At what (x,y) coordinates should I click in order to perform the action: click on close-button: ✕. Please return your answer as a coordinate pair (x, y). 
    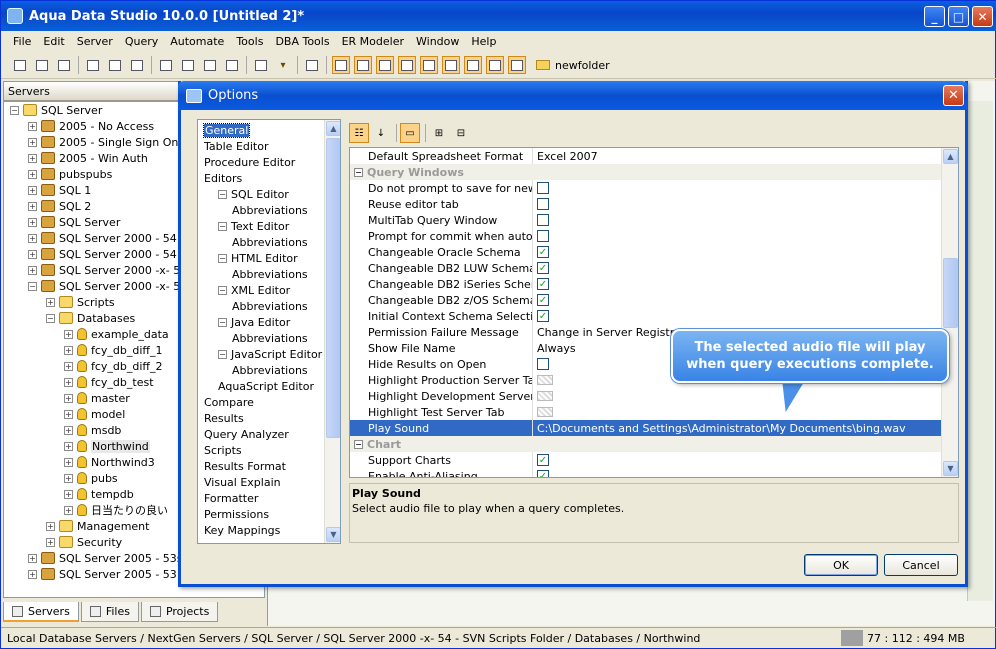
    Looking at the image, I should click on (982, 16).